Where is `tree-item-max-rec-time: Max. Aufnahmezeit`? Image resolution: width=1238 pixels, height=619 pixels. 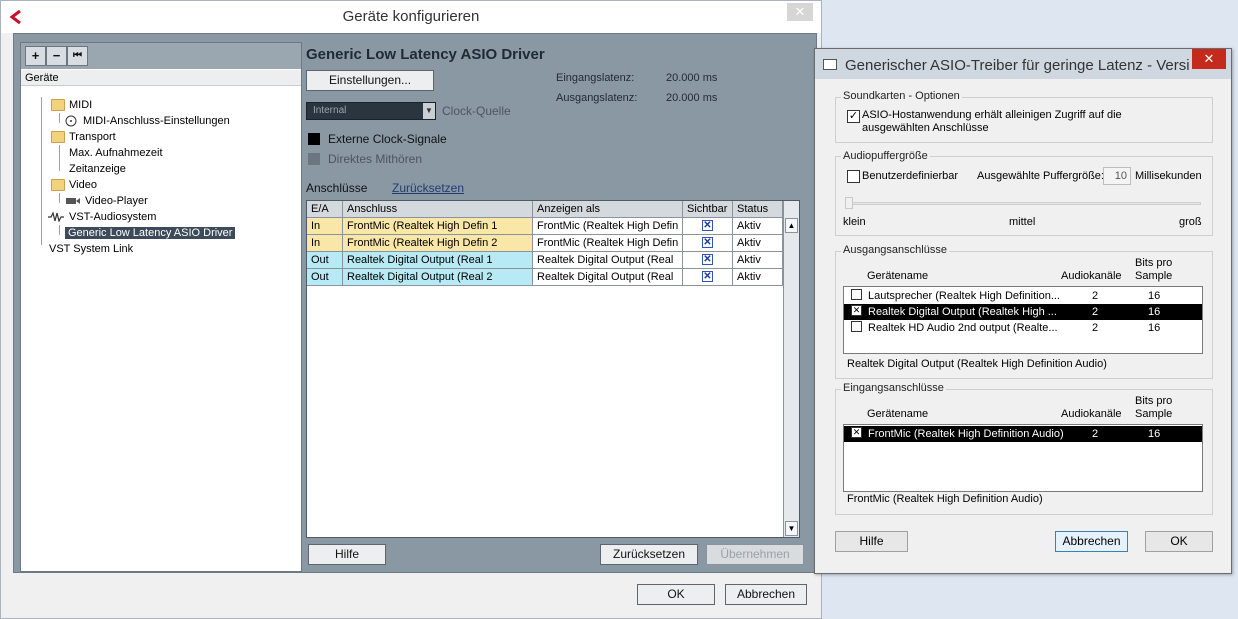 tree-item-max-rec-time: Max. Aufnahmezeit is located at coordinates (114, 153).